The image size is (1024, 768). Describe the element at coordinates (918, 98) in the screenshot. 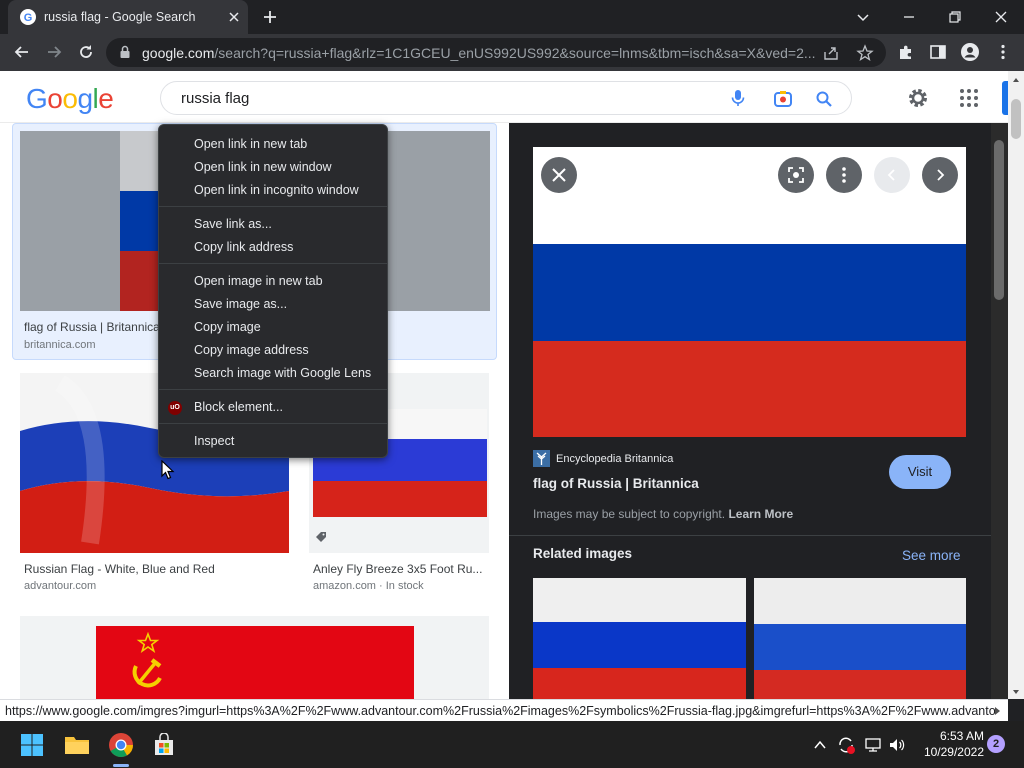

I see `settings-gear-icon` at that location.